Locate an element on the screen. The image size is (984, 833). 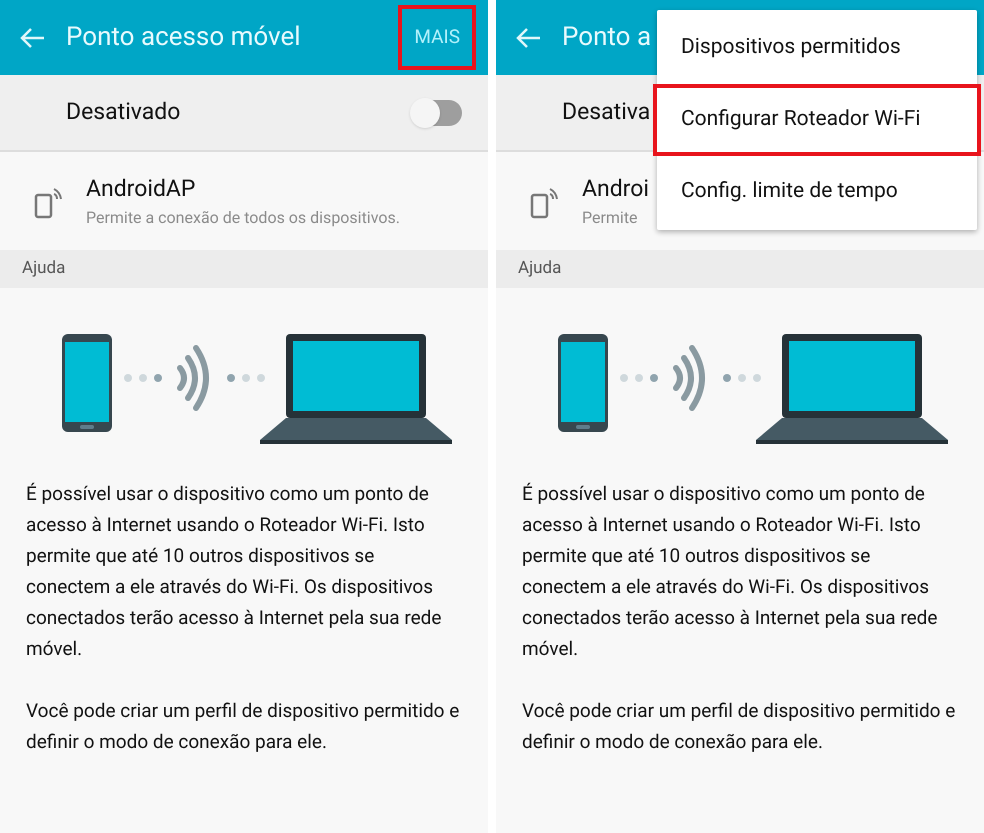
screen-title: Ponto a is located at coordinates (607, 37).